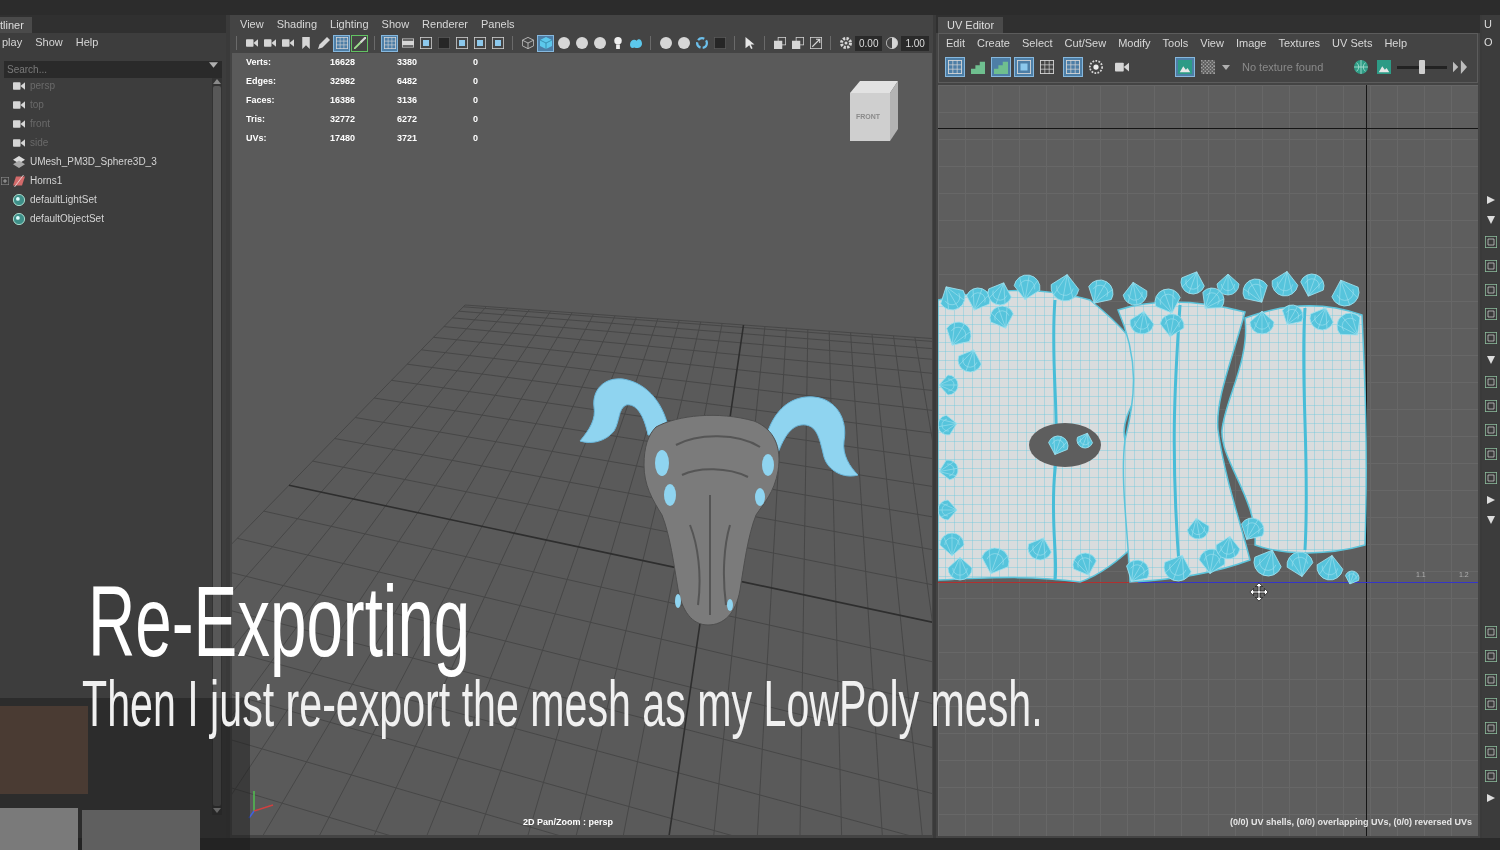  I want to click on uv-status-label: (0/0) UV shells, (0/0) overlapping UVs, (0/0) reversed UVs, so click(1350, 822).